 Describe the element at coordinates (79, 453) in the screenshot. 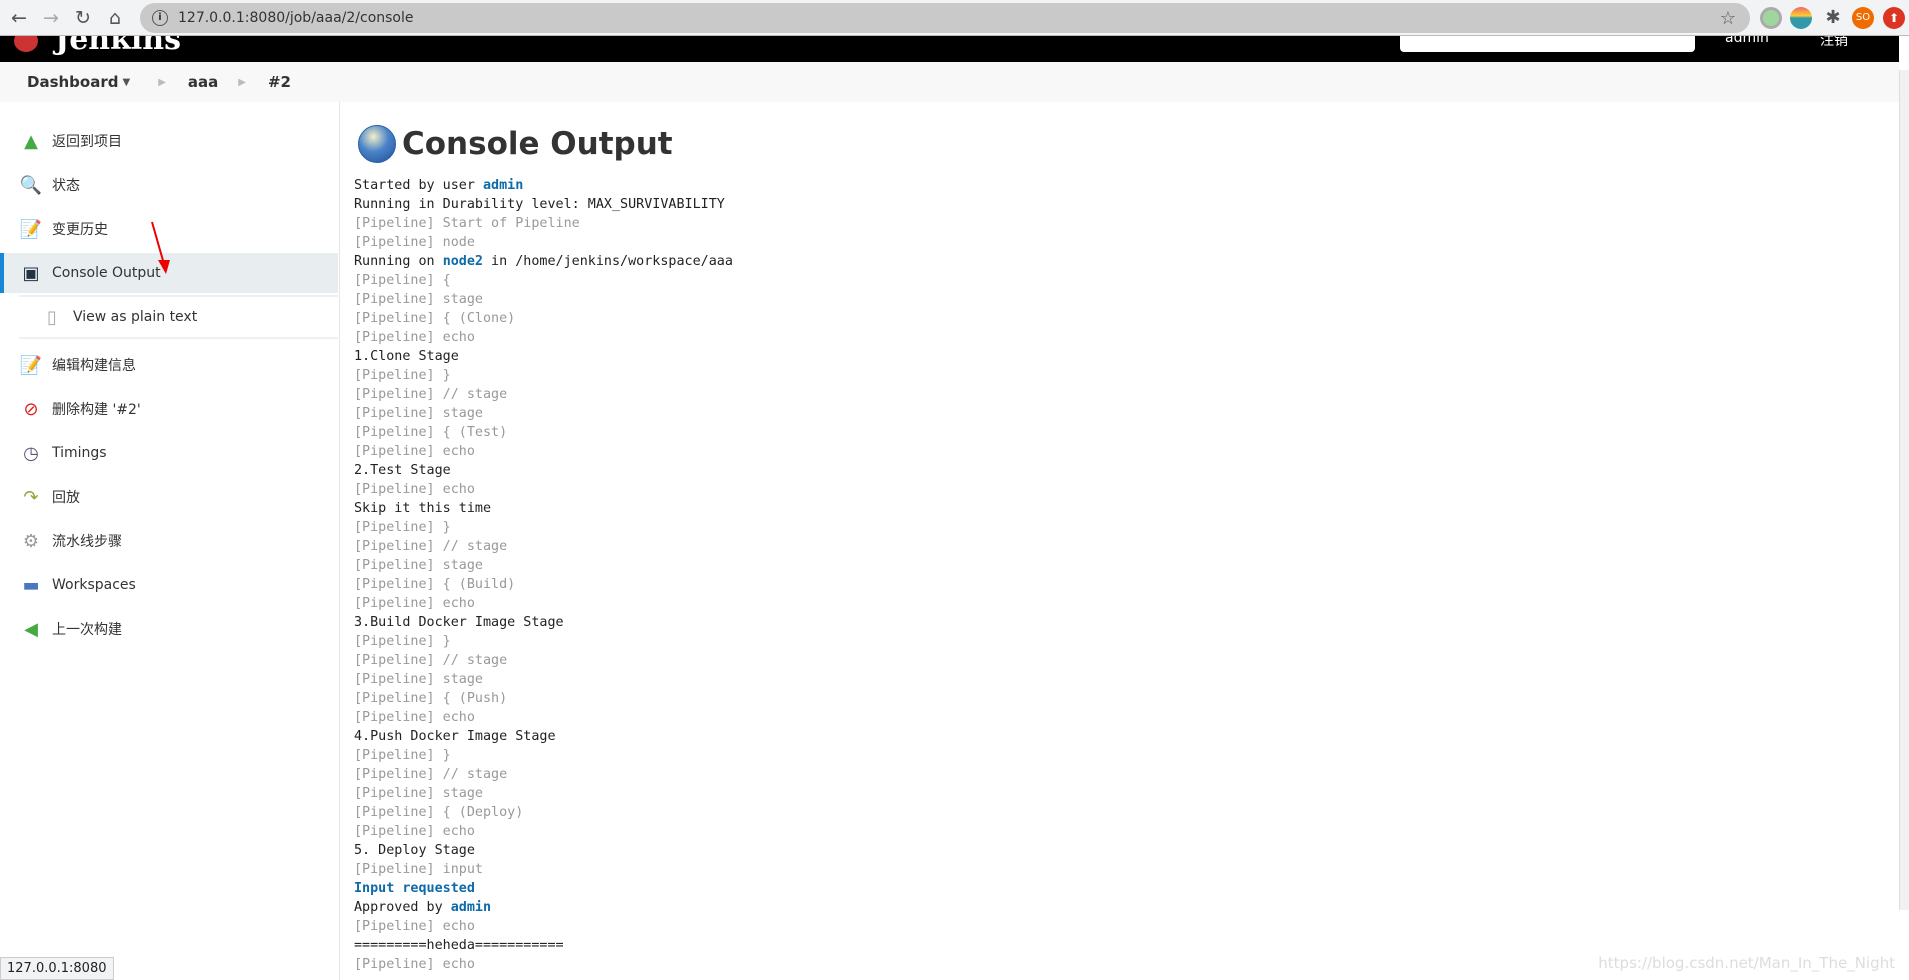

I see `sidebar-item-label: Timings` at that location.